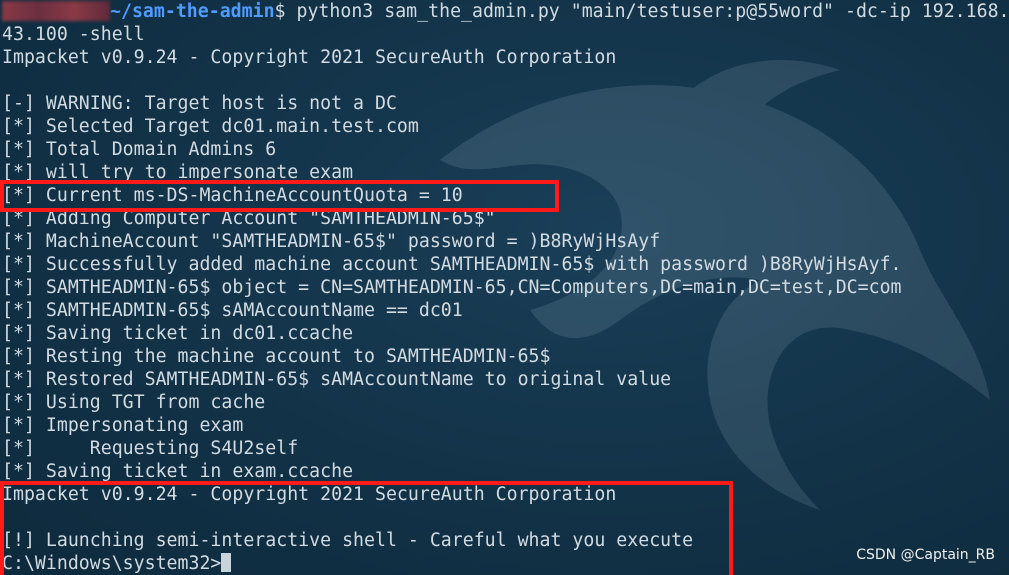 The height and width of the screenshot is (575, 1009). I want to click on output-line: [*] Total Domain Admins 6, so click(139, 149).